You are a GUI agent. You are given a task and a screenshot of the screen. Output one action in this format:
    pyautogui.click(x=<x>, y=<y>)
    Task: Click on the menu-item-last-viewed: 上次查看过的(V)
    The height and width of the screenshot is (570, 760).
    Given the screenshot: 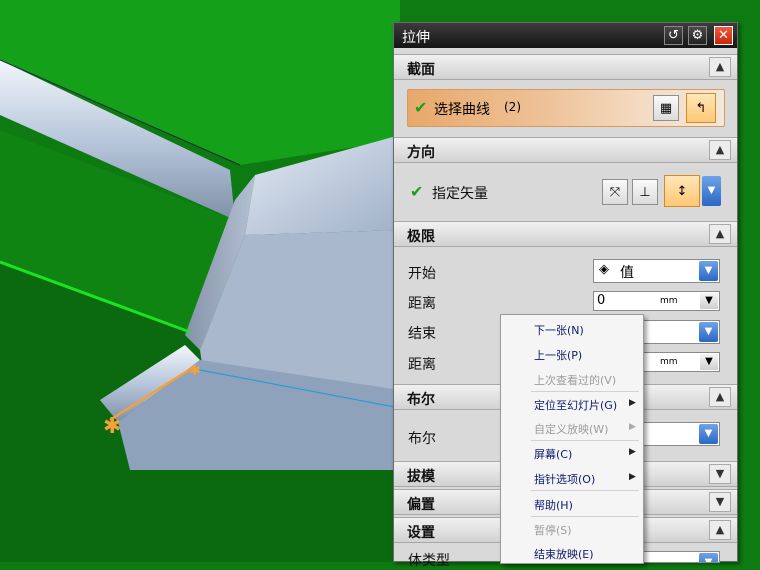 What is the action you would take?
    pyautogui.click(x=575, y=380)
    